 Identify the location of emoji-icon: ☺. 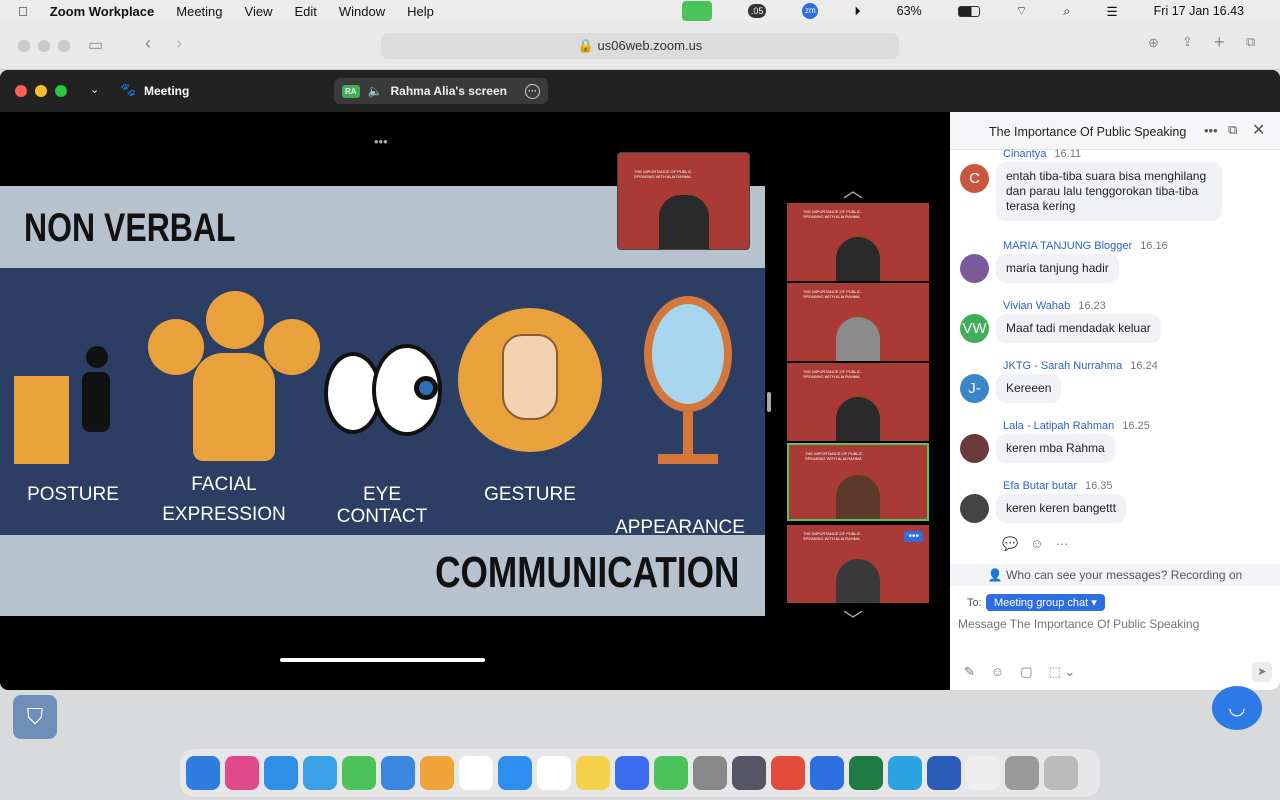
(997, 672).